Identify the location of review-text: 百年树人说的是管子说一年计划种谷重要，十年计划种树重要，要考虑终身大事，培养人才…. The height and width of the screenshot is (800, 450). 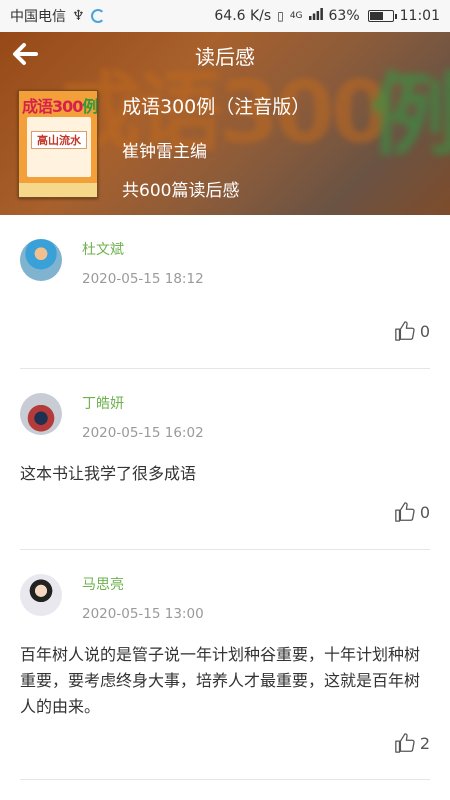
(220, 680).